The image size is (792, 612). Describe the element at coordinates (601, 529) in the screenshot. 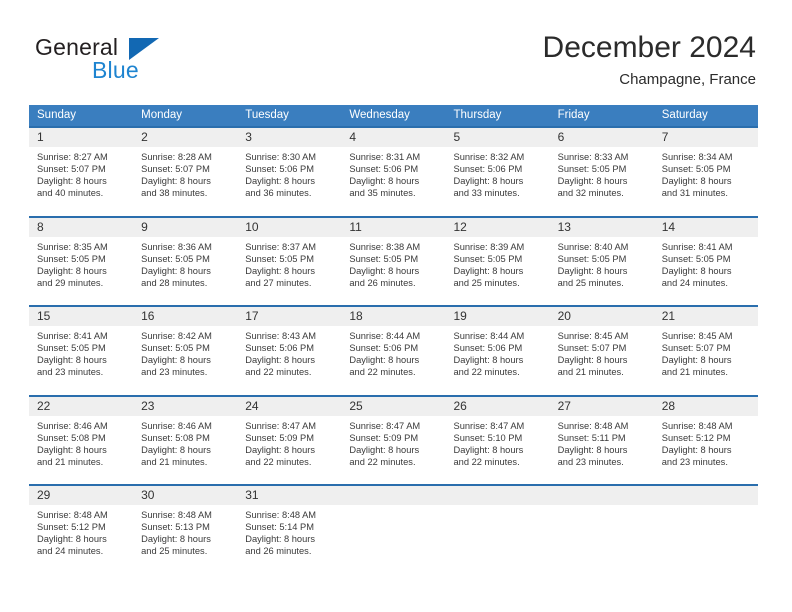

I see `day-cell-empty` at that location.